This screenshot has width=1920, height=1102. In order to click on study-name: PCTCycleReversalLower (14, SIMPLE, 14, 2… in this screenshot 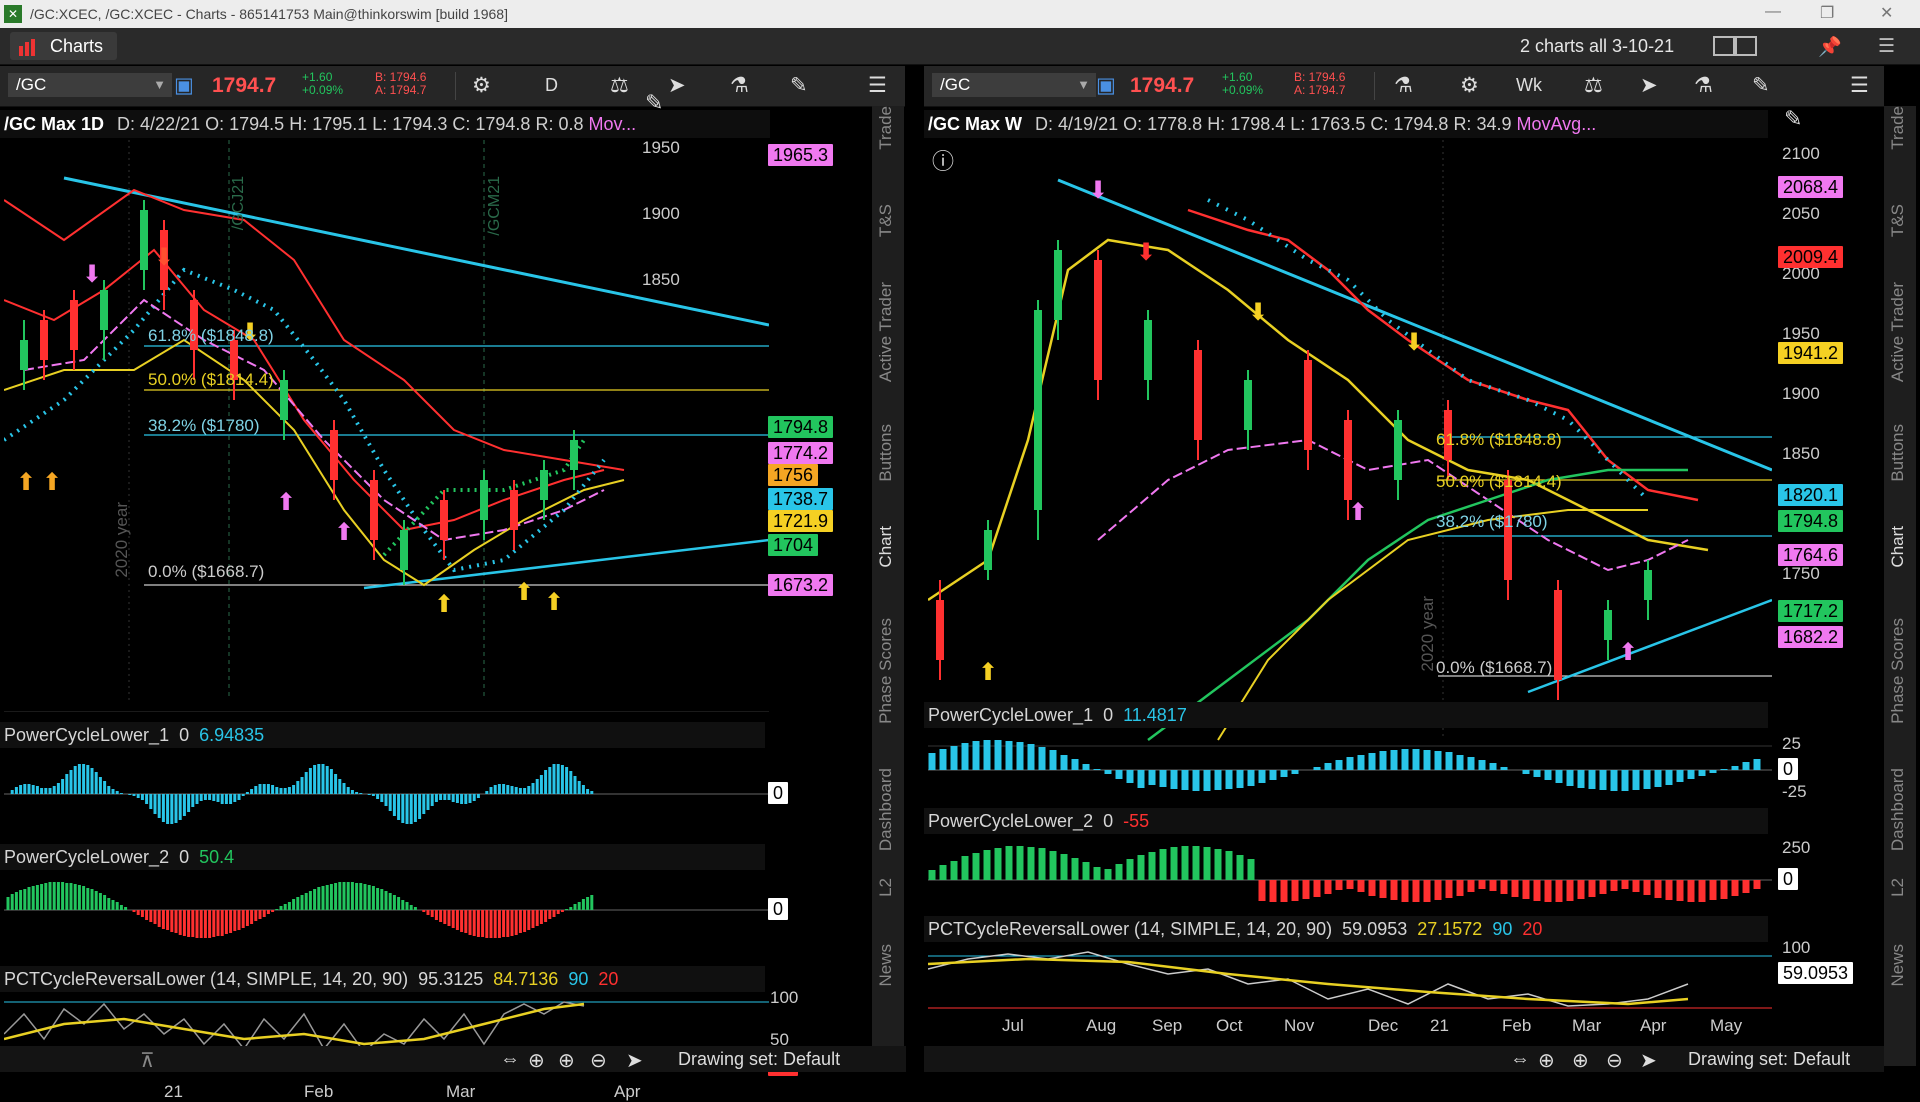, I will do `click(1130, 929)`.